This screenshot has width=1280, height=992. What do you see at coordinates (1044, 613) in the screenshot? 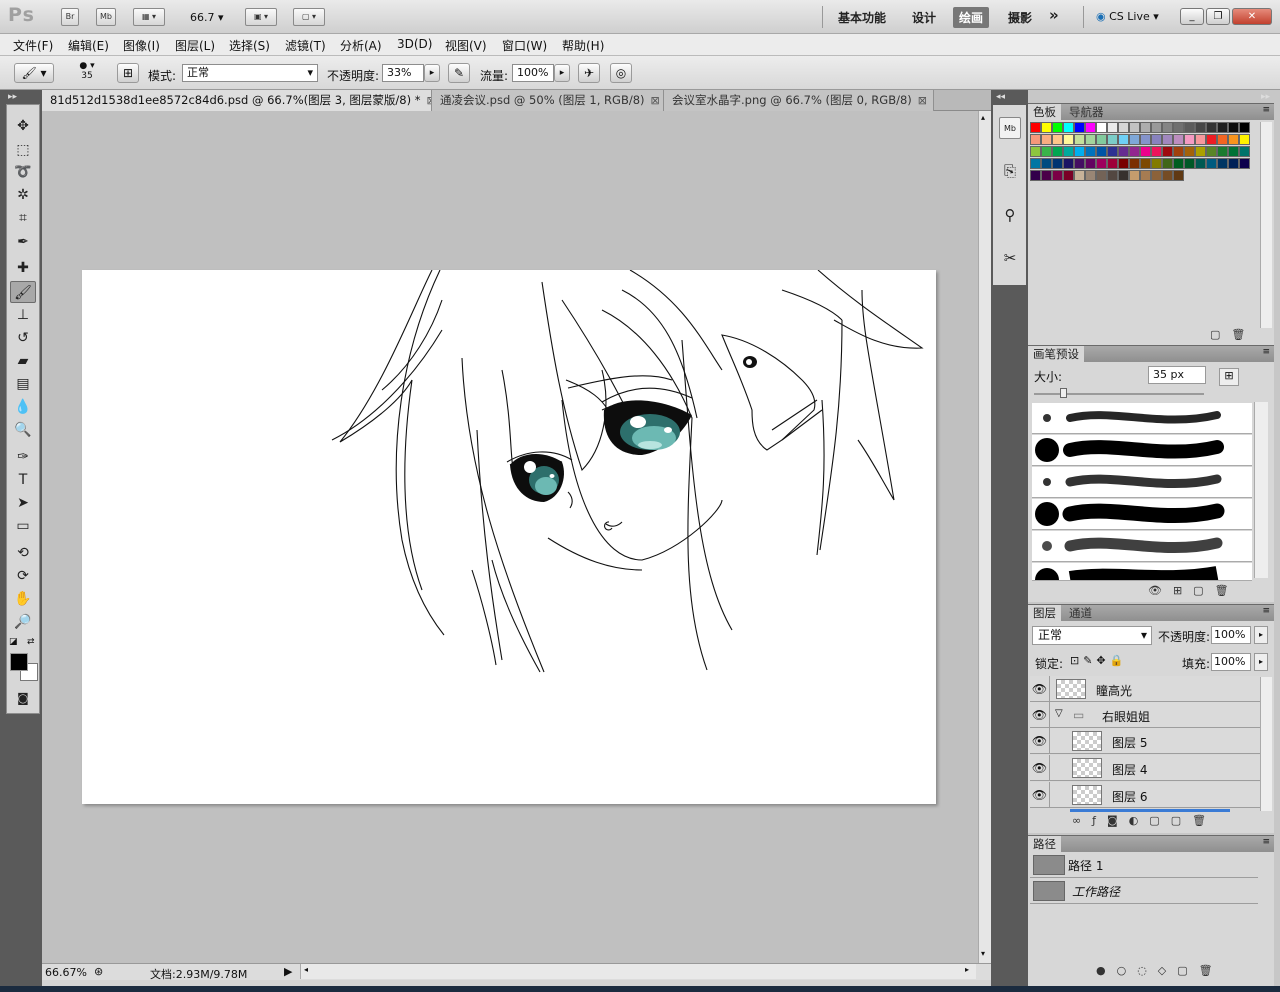
I see `tab-layers: 图层` at bounding box center [1044, 613].